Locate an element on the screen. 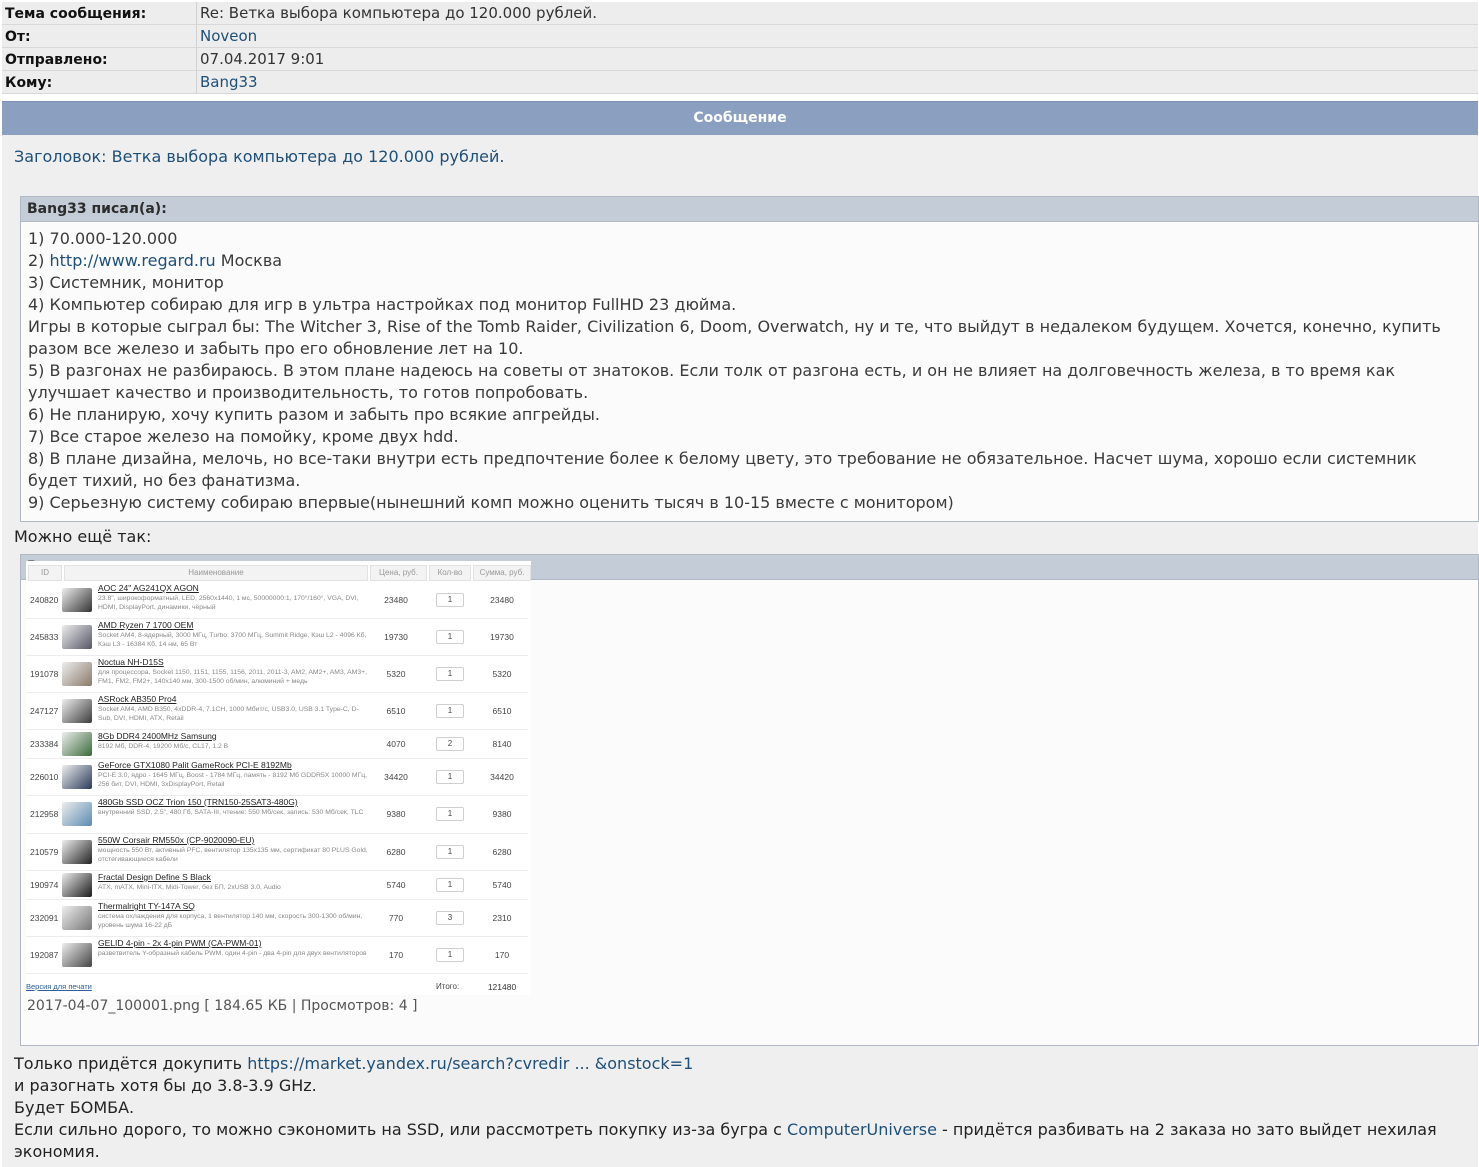 The height and width of the screenshot is (1167, 1479). product-description: 8192 Мб, DDR-4, 19200 Мб/с, CL17, 1.2 В is located at coordinates (163, 746).